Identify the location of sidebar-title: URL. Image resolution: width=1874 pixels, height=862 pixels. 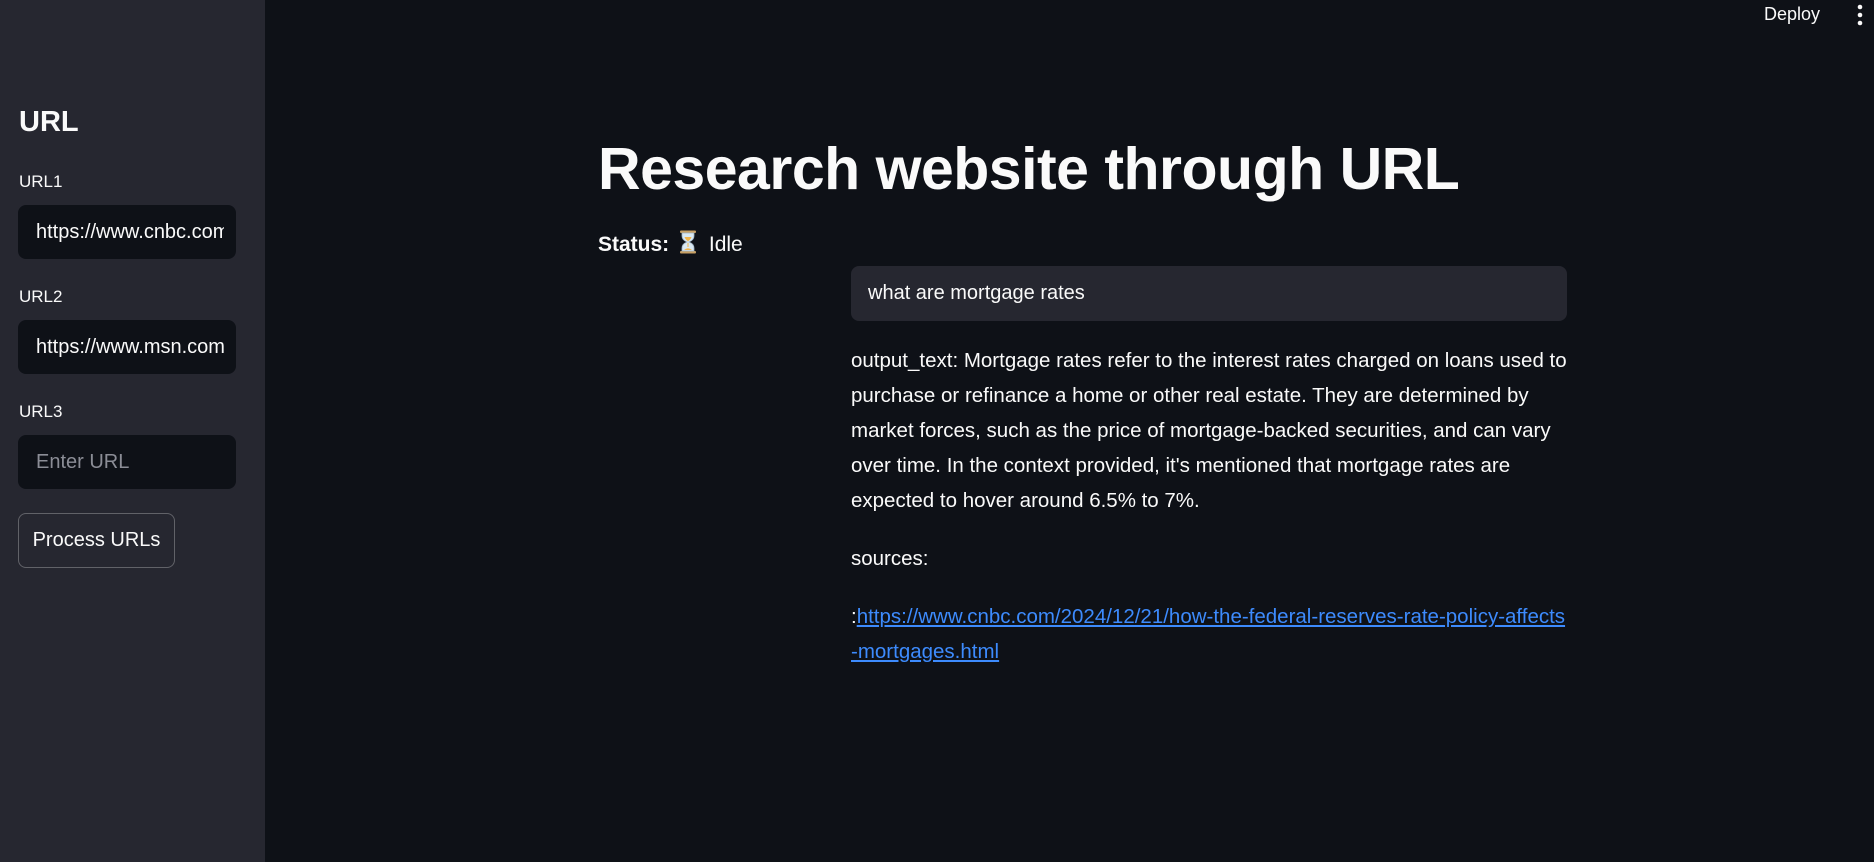
(49, 122).